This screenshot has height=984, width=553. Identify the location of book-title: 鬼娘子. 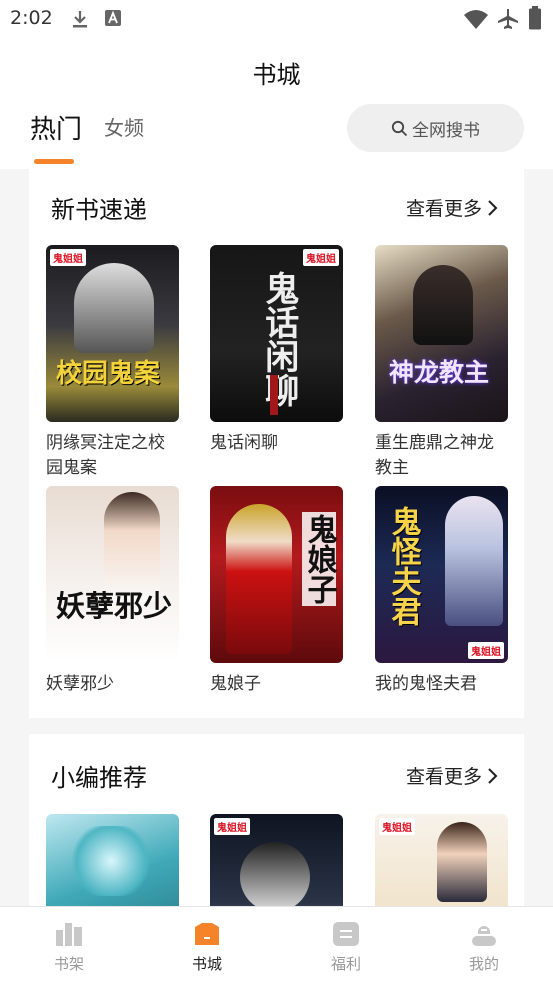
(235, 684).